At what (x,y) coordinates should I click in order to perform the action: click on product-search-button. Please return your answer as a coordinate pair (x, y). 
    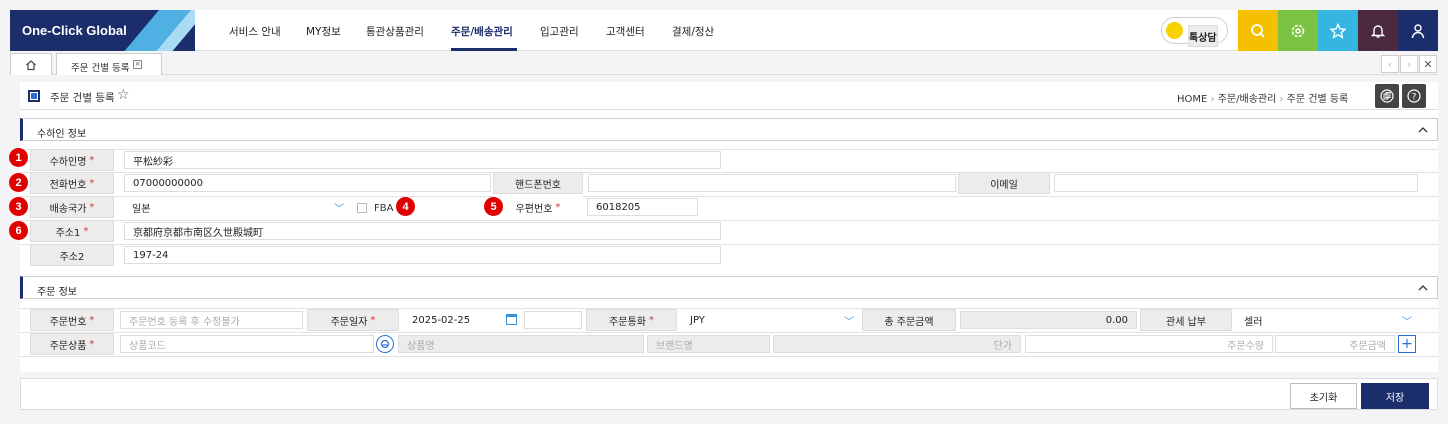
    Looking at the image, I should click on (385, 344).